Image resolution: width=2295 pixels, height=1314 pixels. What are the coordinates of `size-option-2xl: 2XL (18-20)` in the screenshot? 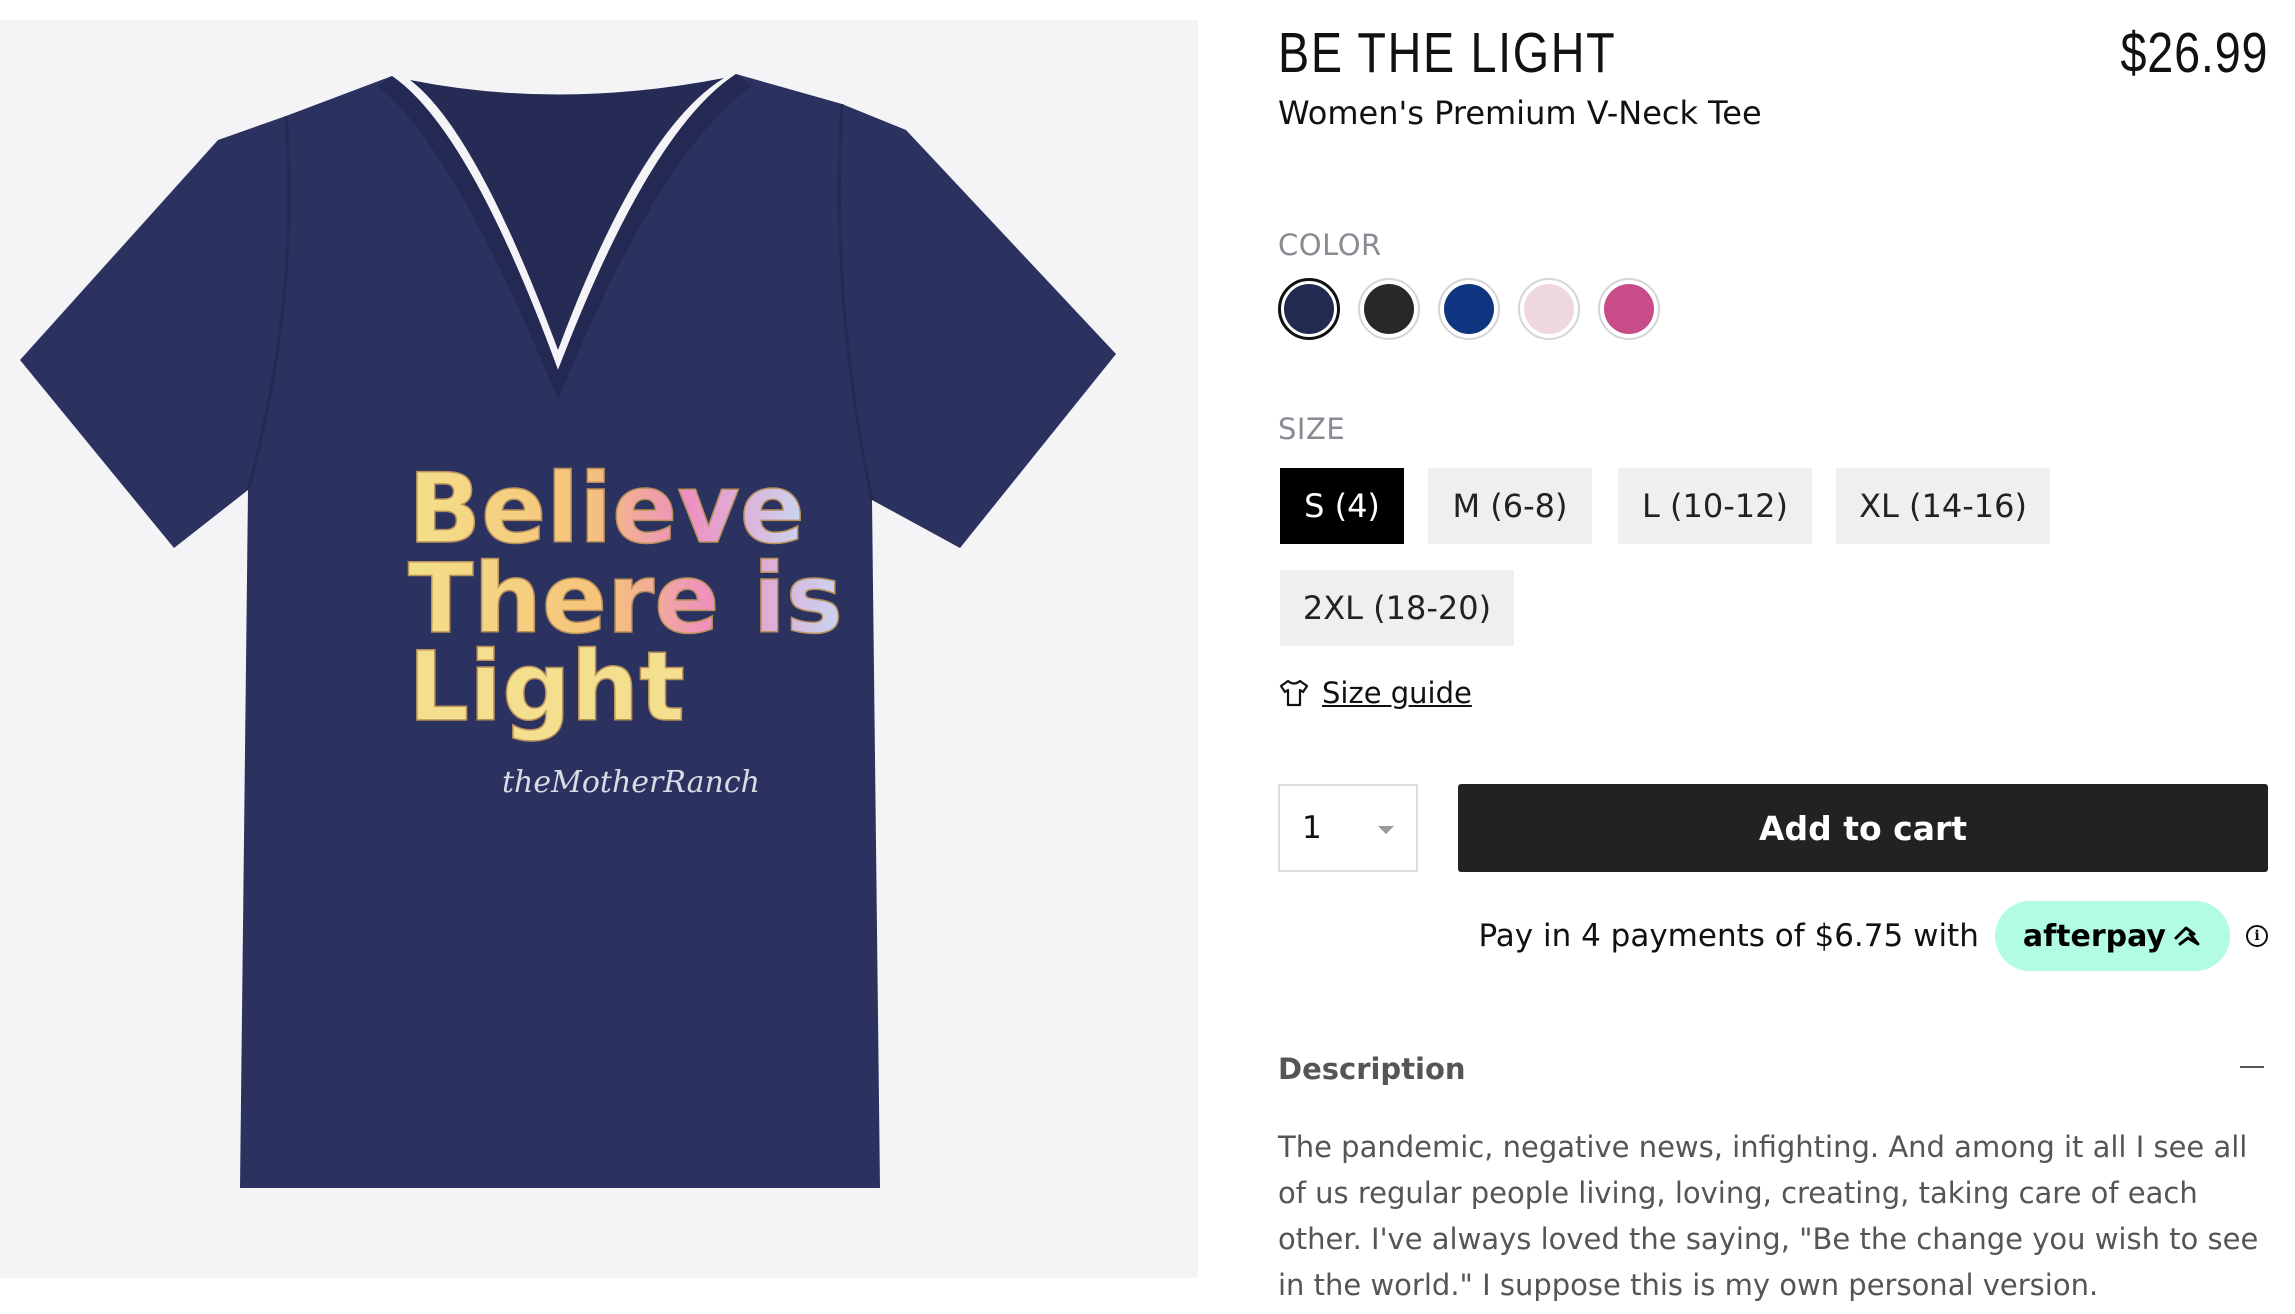 It's located at (1397, 608).